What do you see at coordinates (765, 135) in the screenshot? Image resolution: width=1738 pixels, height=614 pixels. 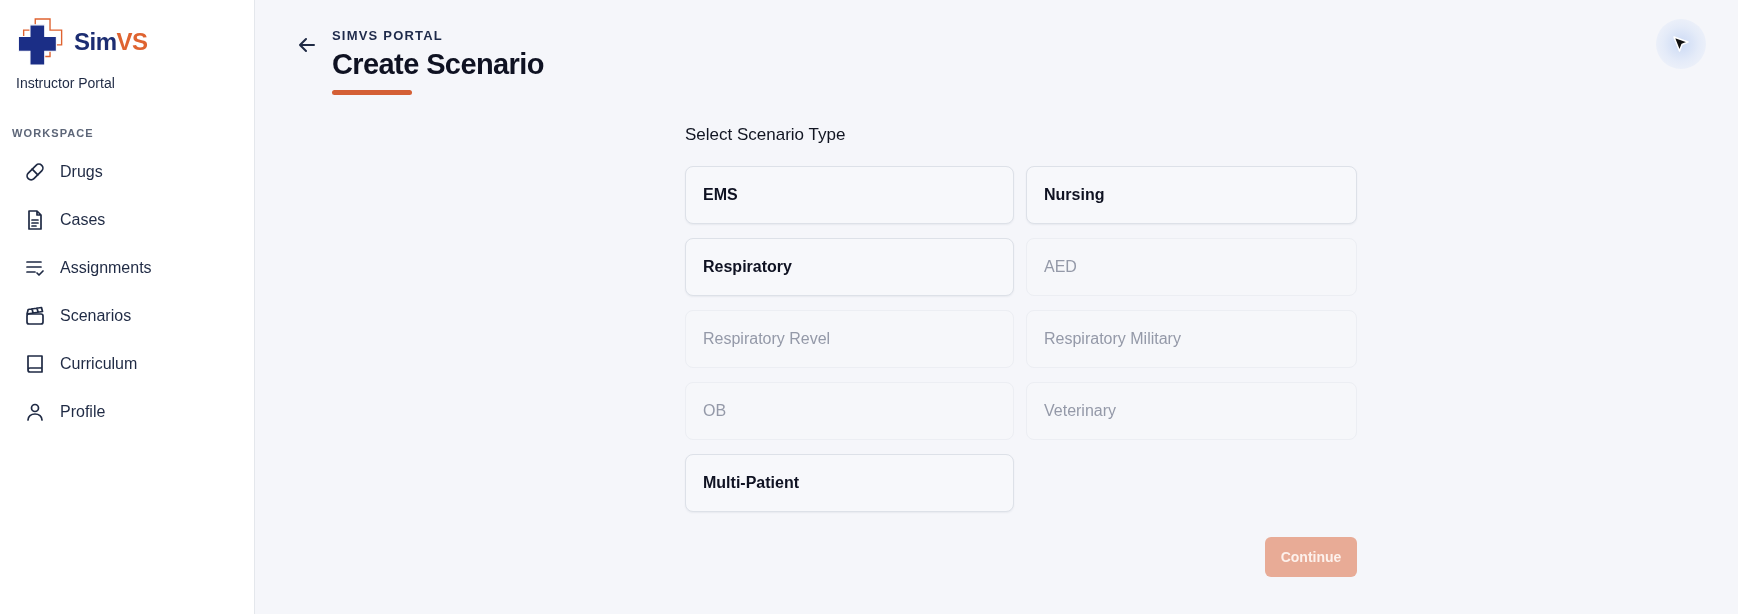 I see `section-heading: Select Scenario Type` at bounding box center [765, 135].